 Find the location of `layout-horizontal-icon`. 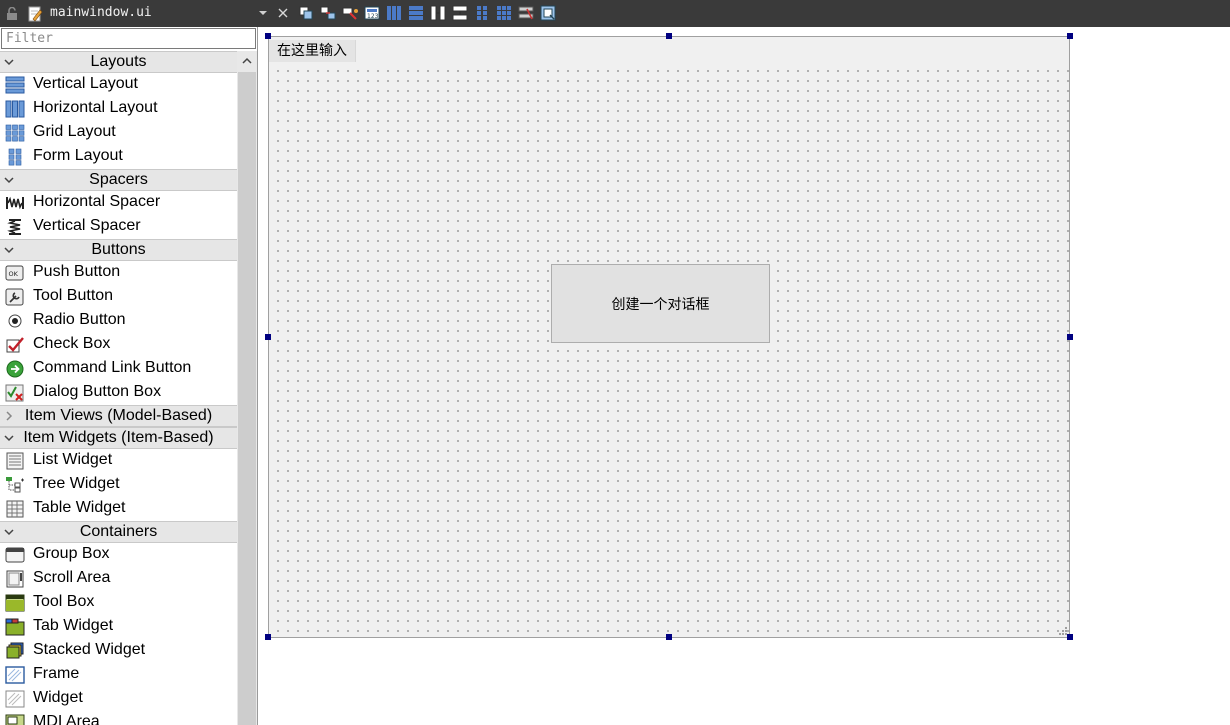

layout-horizontal-icon is located at coordinates (394, 13).